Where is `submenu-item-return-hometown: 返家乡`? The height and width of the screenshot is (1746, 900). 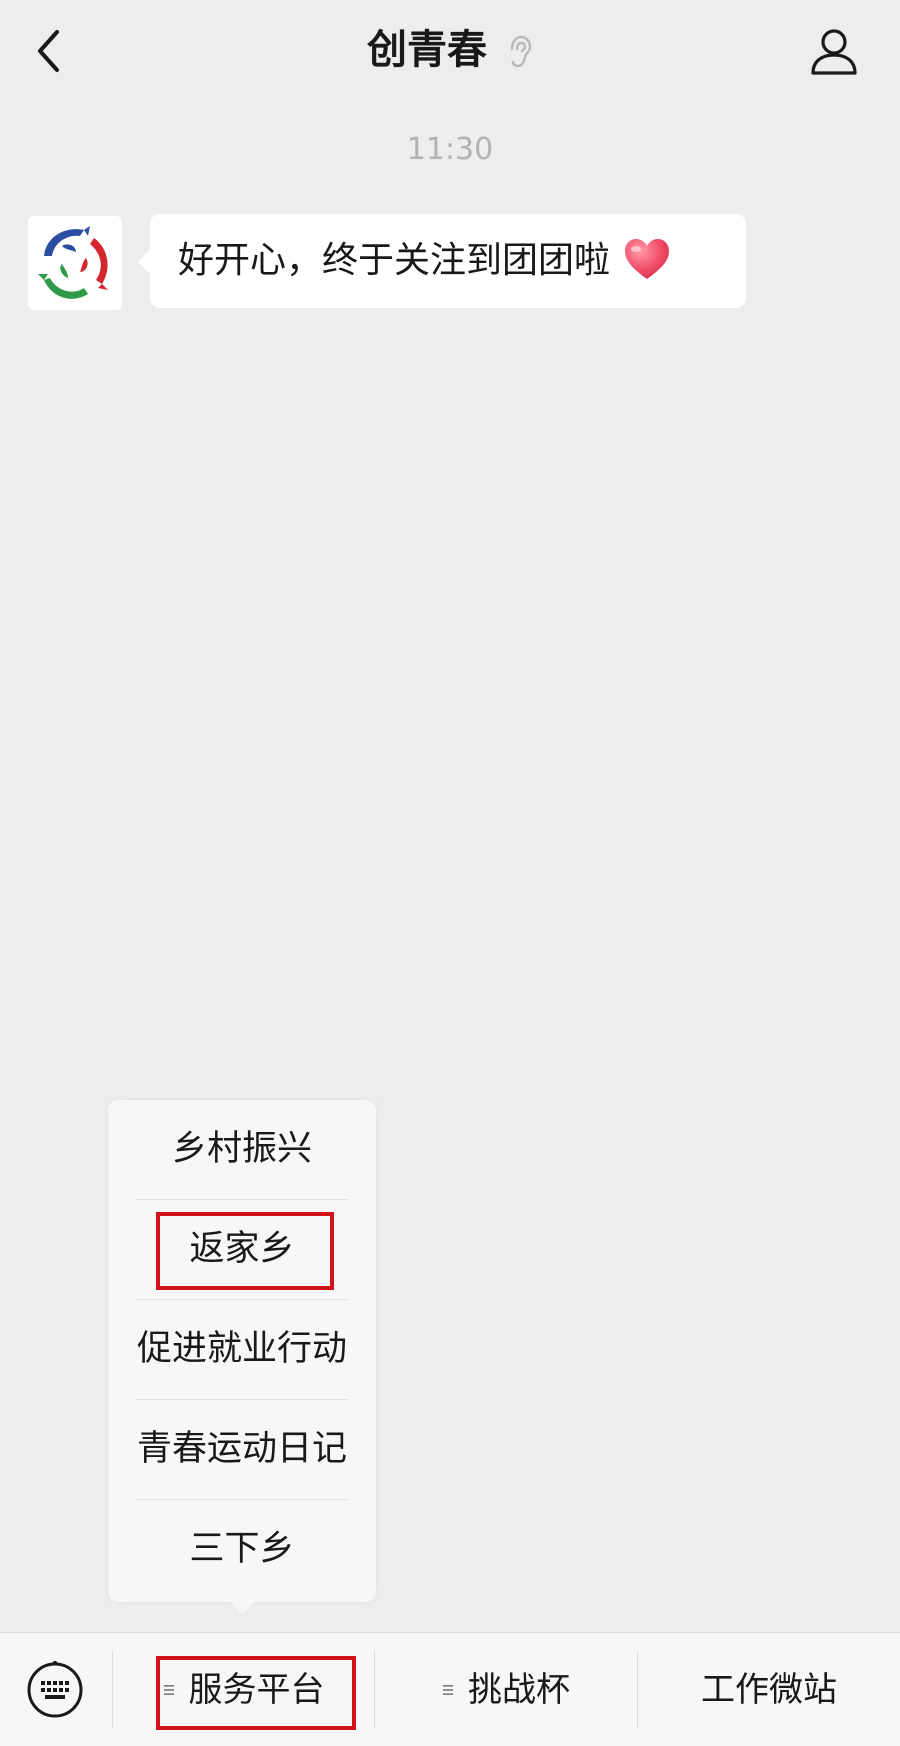
submenu-item-return-hometown: 返家乡 is located at coordinates (242, 1249).